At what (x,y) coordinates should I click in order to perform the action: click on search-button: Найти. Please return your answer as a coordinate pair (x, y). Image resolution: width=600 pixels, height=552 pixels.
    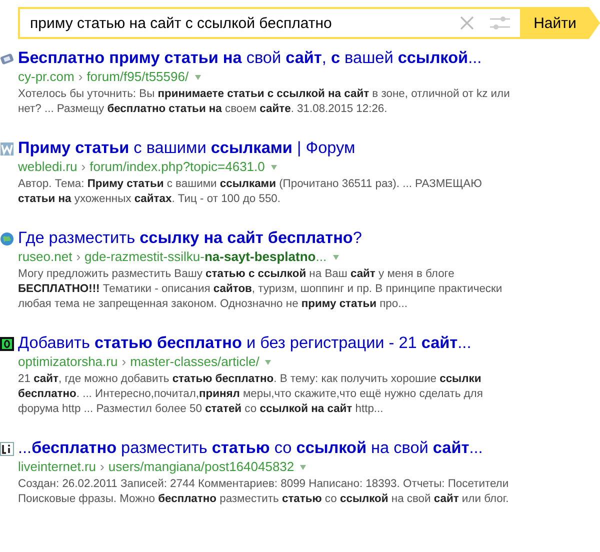
    Looking at the image, I should click on (560, 23).